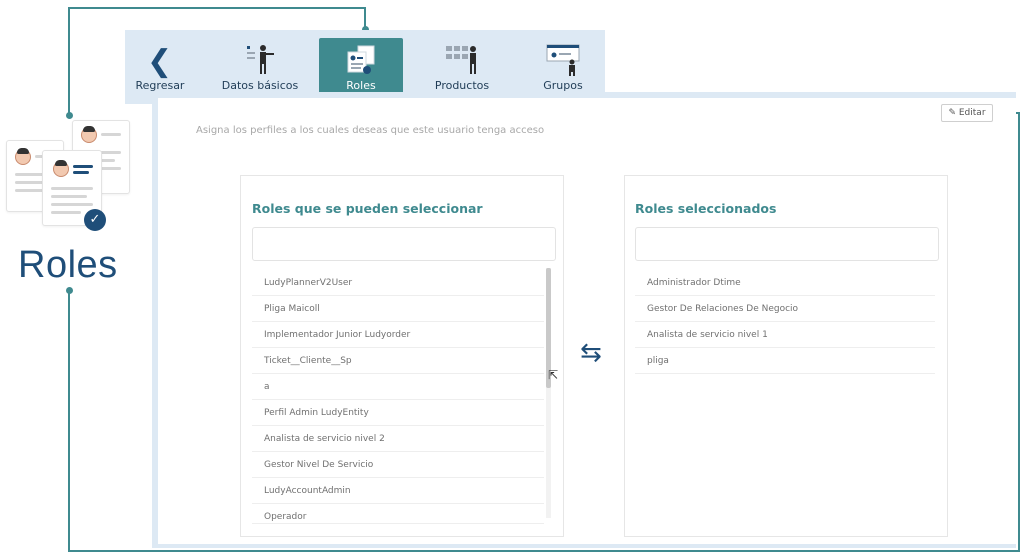  Describe the element at coordinates (398, 361) in the screenshot. I see `list-item: Ticket__Cliente__Sp` at that location.